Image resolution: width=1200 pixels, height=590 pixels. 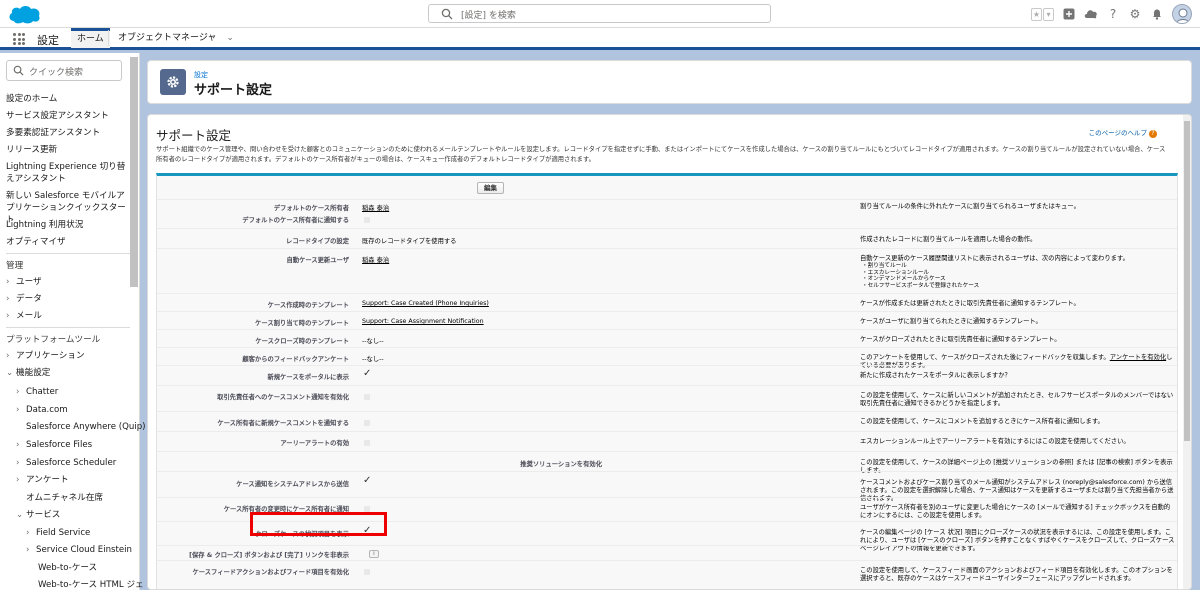 What do you see at coordinates (292, 484) in the screenshot?
I see `field-label: ケース通知をシステムアドレスから送信` at bounding box center [292, 484].